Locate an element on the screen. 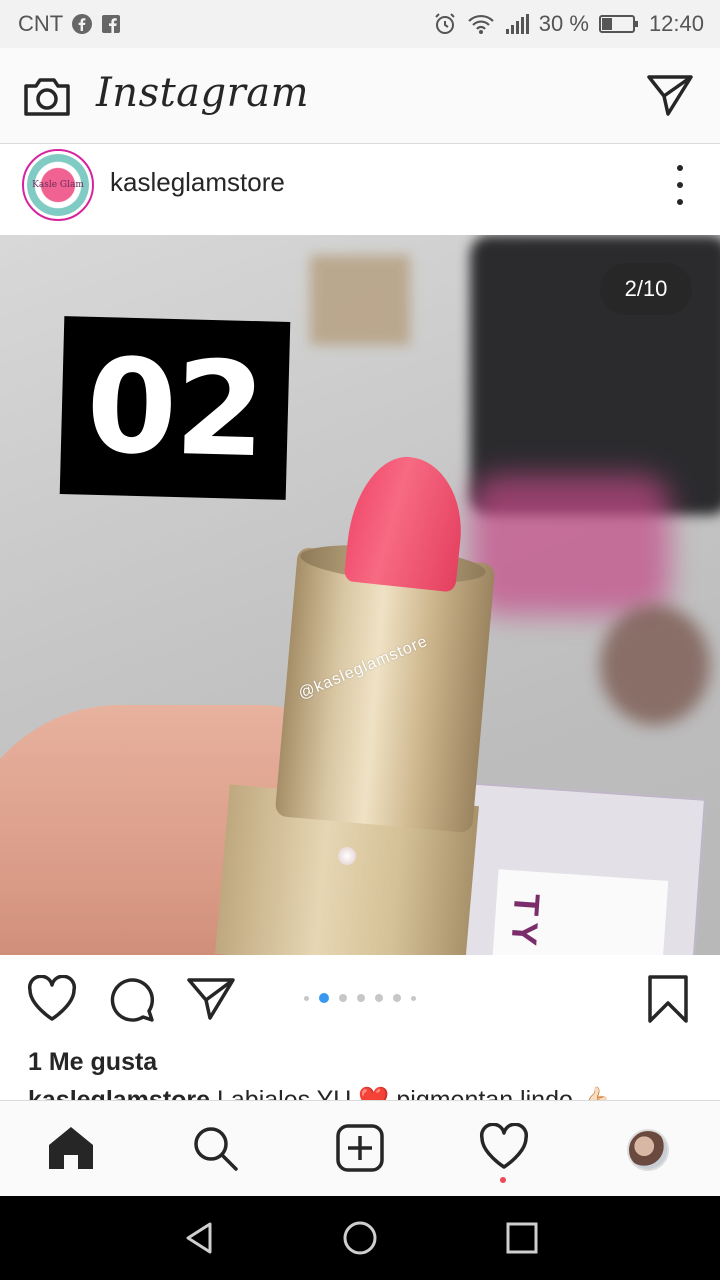 The height and width of the screenshot is (1280, 720). likes-count: 1 Me gusta is located at coordinates (92, 1062).